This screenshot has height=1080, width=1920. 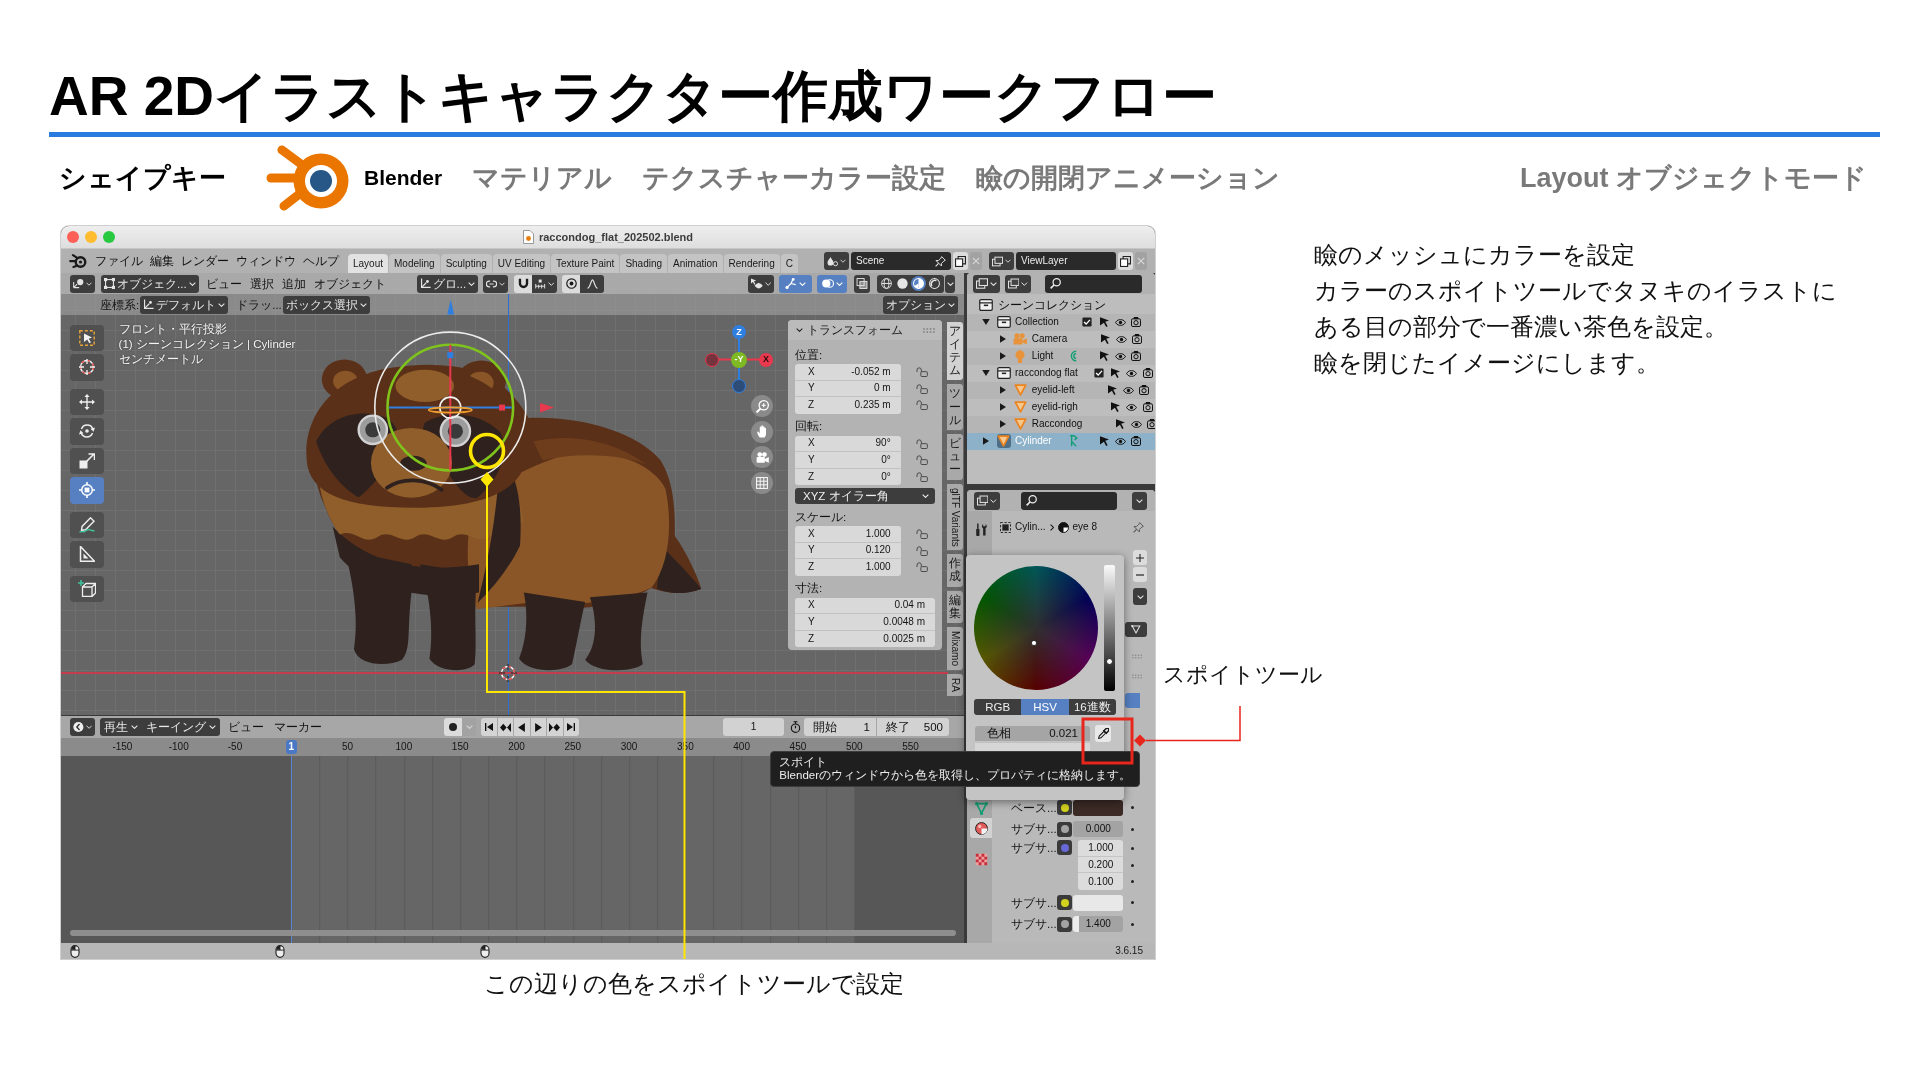 I want to click on number-field: 0.000, so click(x=1098, y=829).